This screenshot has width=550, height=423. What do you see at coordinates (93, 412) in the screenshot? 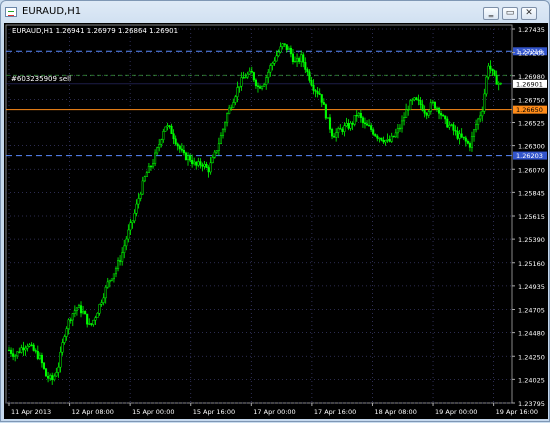
I see `time-tick-label: 12 Apr 08:00` at bounding box center [93, 412].